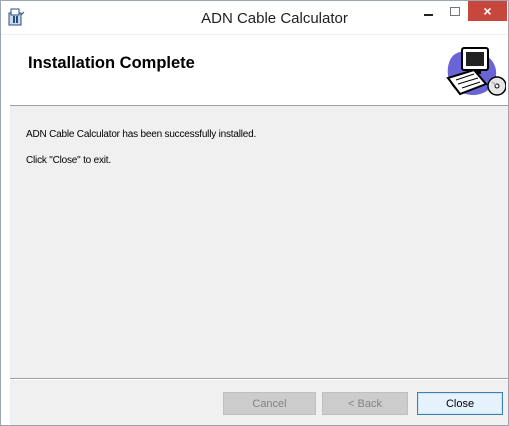 The width and height of the screenshot is (509, 426). What do you see at coordinates (460, 403) in the screenshot?
I see `close-button: Close` at bounding box center [460, 403].